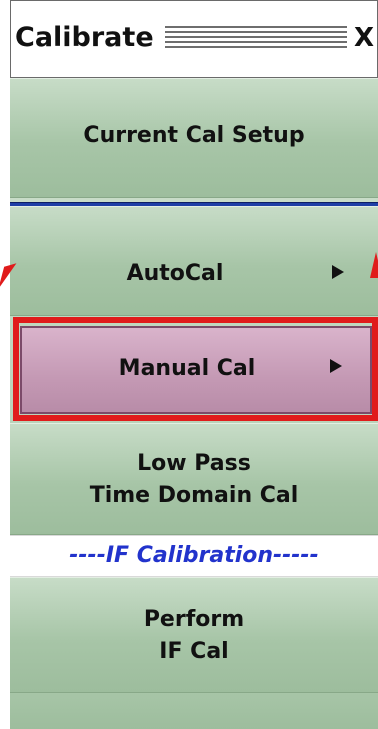 The width and height of the screenshot is (378, 729). I want to click on low-pass-label-line2: Time Domain Cal, so click(194, 495).